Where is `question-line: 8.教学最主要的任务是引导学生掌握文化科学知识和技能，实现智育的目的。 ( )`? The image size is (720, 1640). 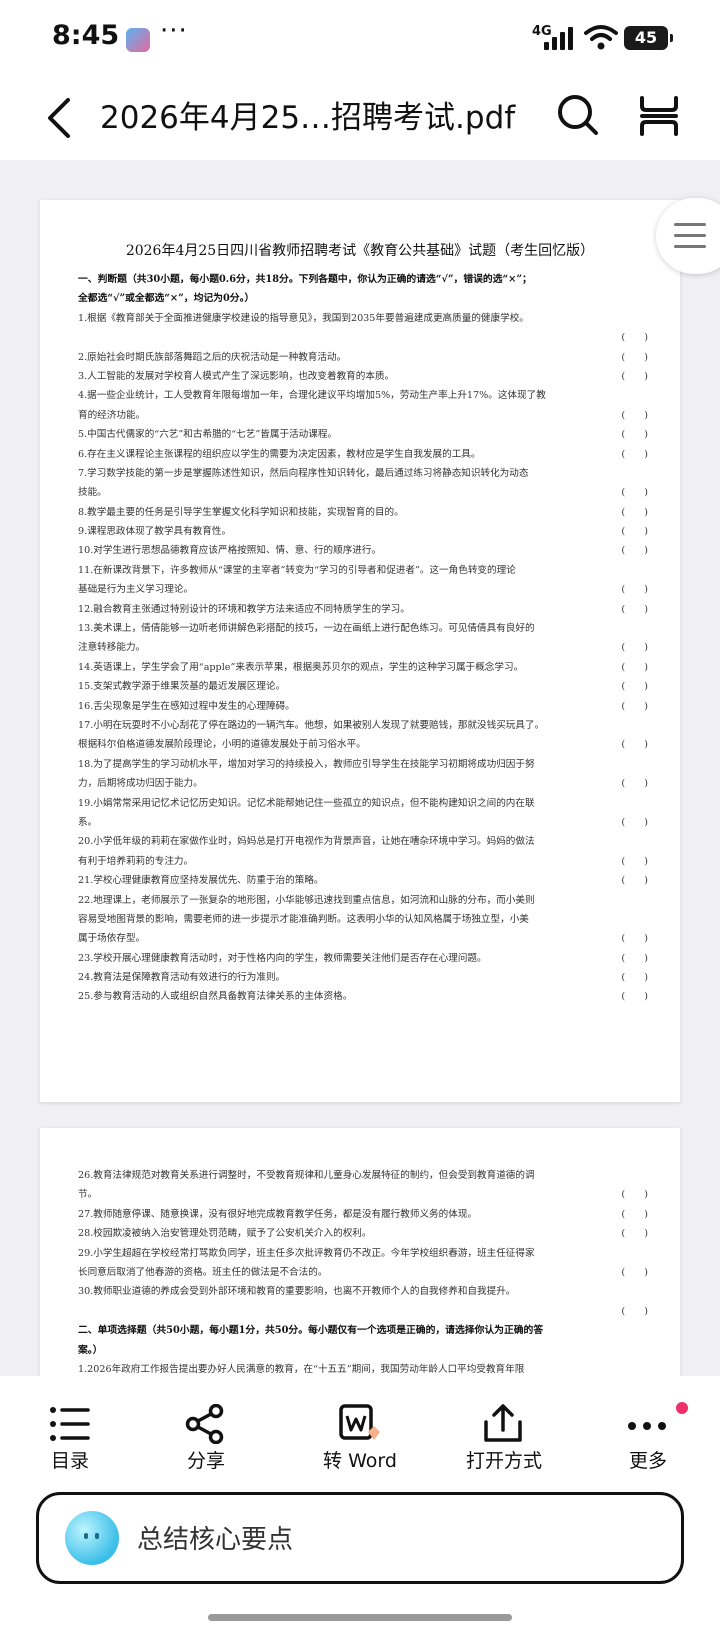 question-line: 8.教学最主要的任务是引导学生掌握文化科学知识和技能，实现智育的目的。 ( ) is located at coordinates (363, 512).